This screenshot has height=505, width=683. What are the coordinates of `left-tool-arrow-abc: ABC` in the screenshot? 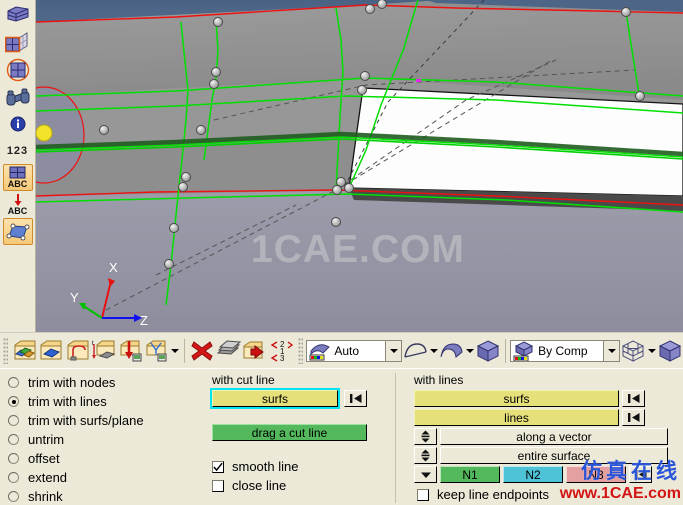 It's located at (18, 204).